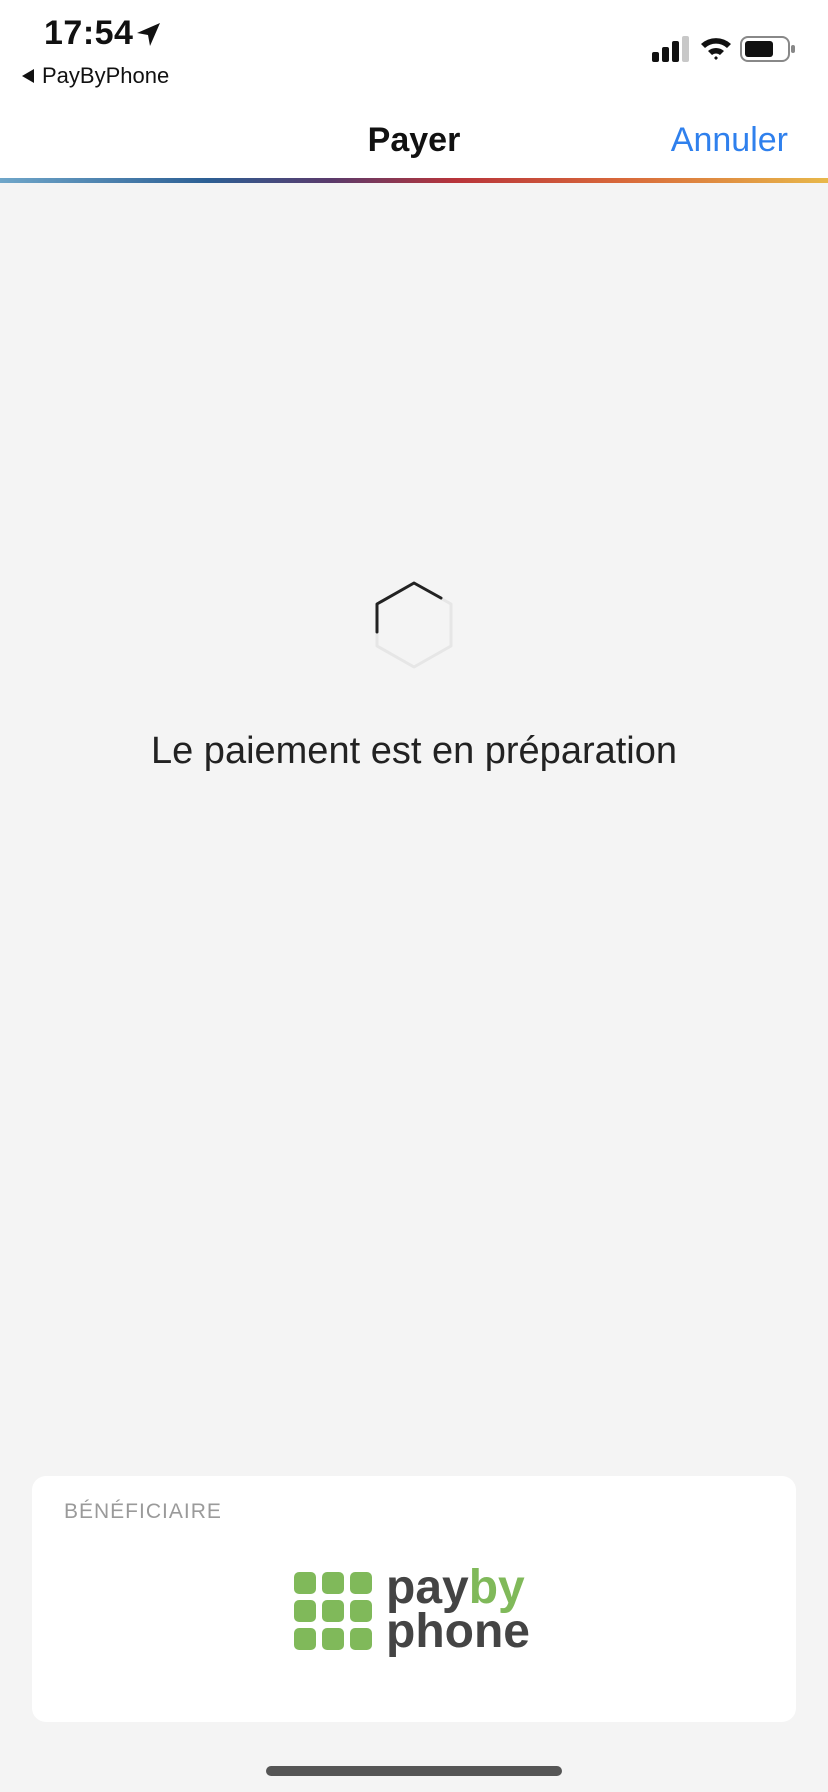  I want to click on back-app-label: PayByPhone, so click(106, 75).